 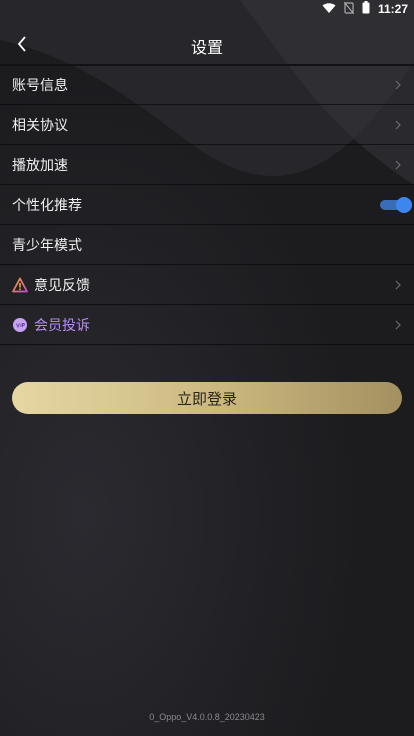 What do you see at coordinates (349, 9) in the screenshot?
I see `no-sim-icon` at bounding box center [349, 9].